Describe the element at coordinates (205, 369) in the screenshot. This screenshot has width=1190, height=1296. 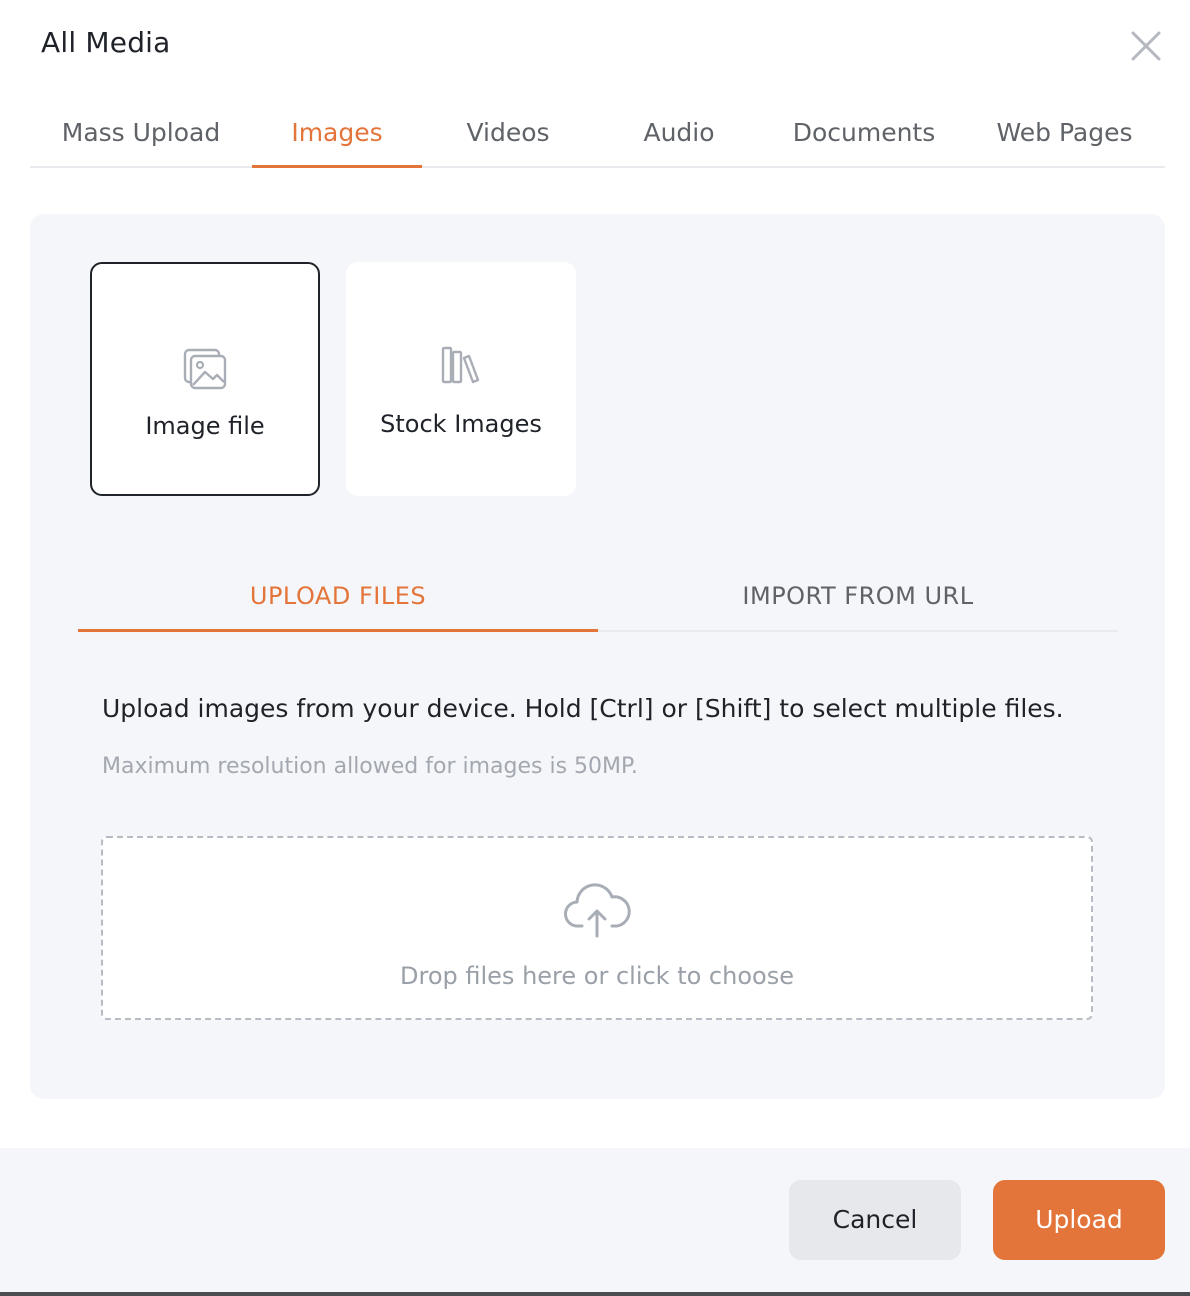
I see `image-file-icon` at that location.